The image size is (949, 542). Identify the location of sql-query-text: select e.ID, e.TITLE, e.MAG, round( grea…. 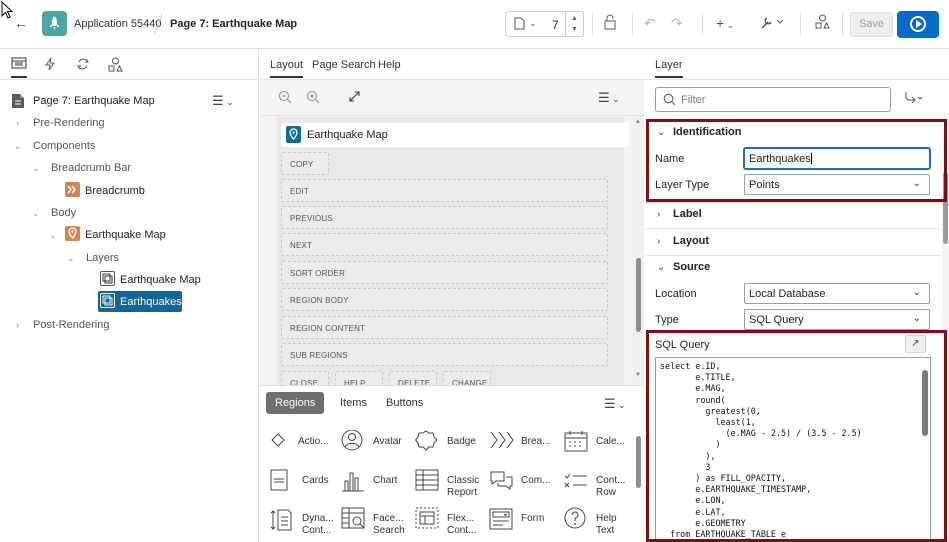
(761, 450).